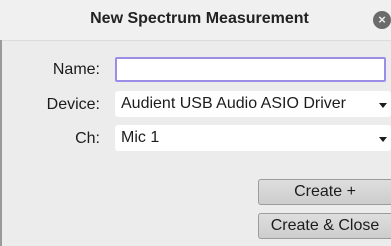 The height and width of the screenshot is (246, 391). I want to click on dialog-title: New Spectrum Measurement, so click(199, 18).